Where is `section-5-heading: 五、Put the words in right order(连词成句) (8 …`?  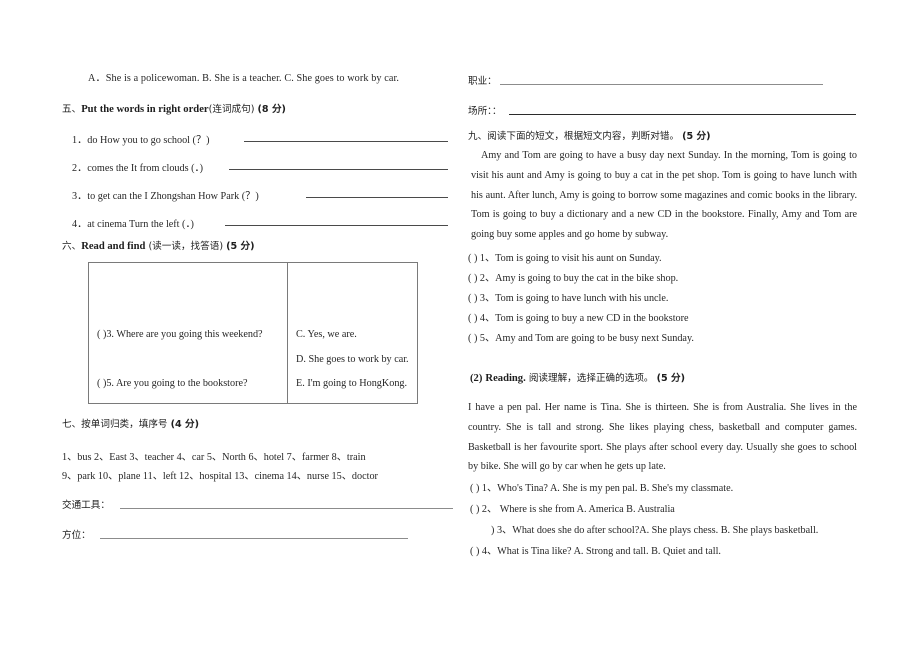
section-5-heading: 五、Put the words in right order(连词成句) (8 … is located at coordinates (174, 108).